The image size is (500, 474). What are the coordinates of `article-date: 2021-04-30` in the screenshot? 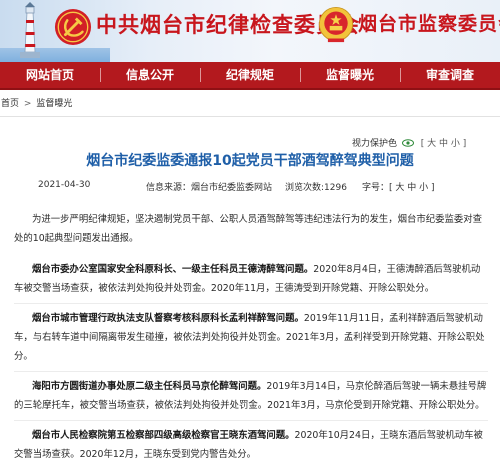 It's located at (64, 185).